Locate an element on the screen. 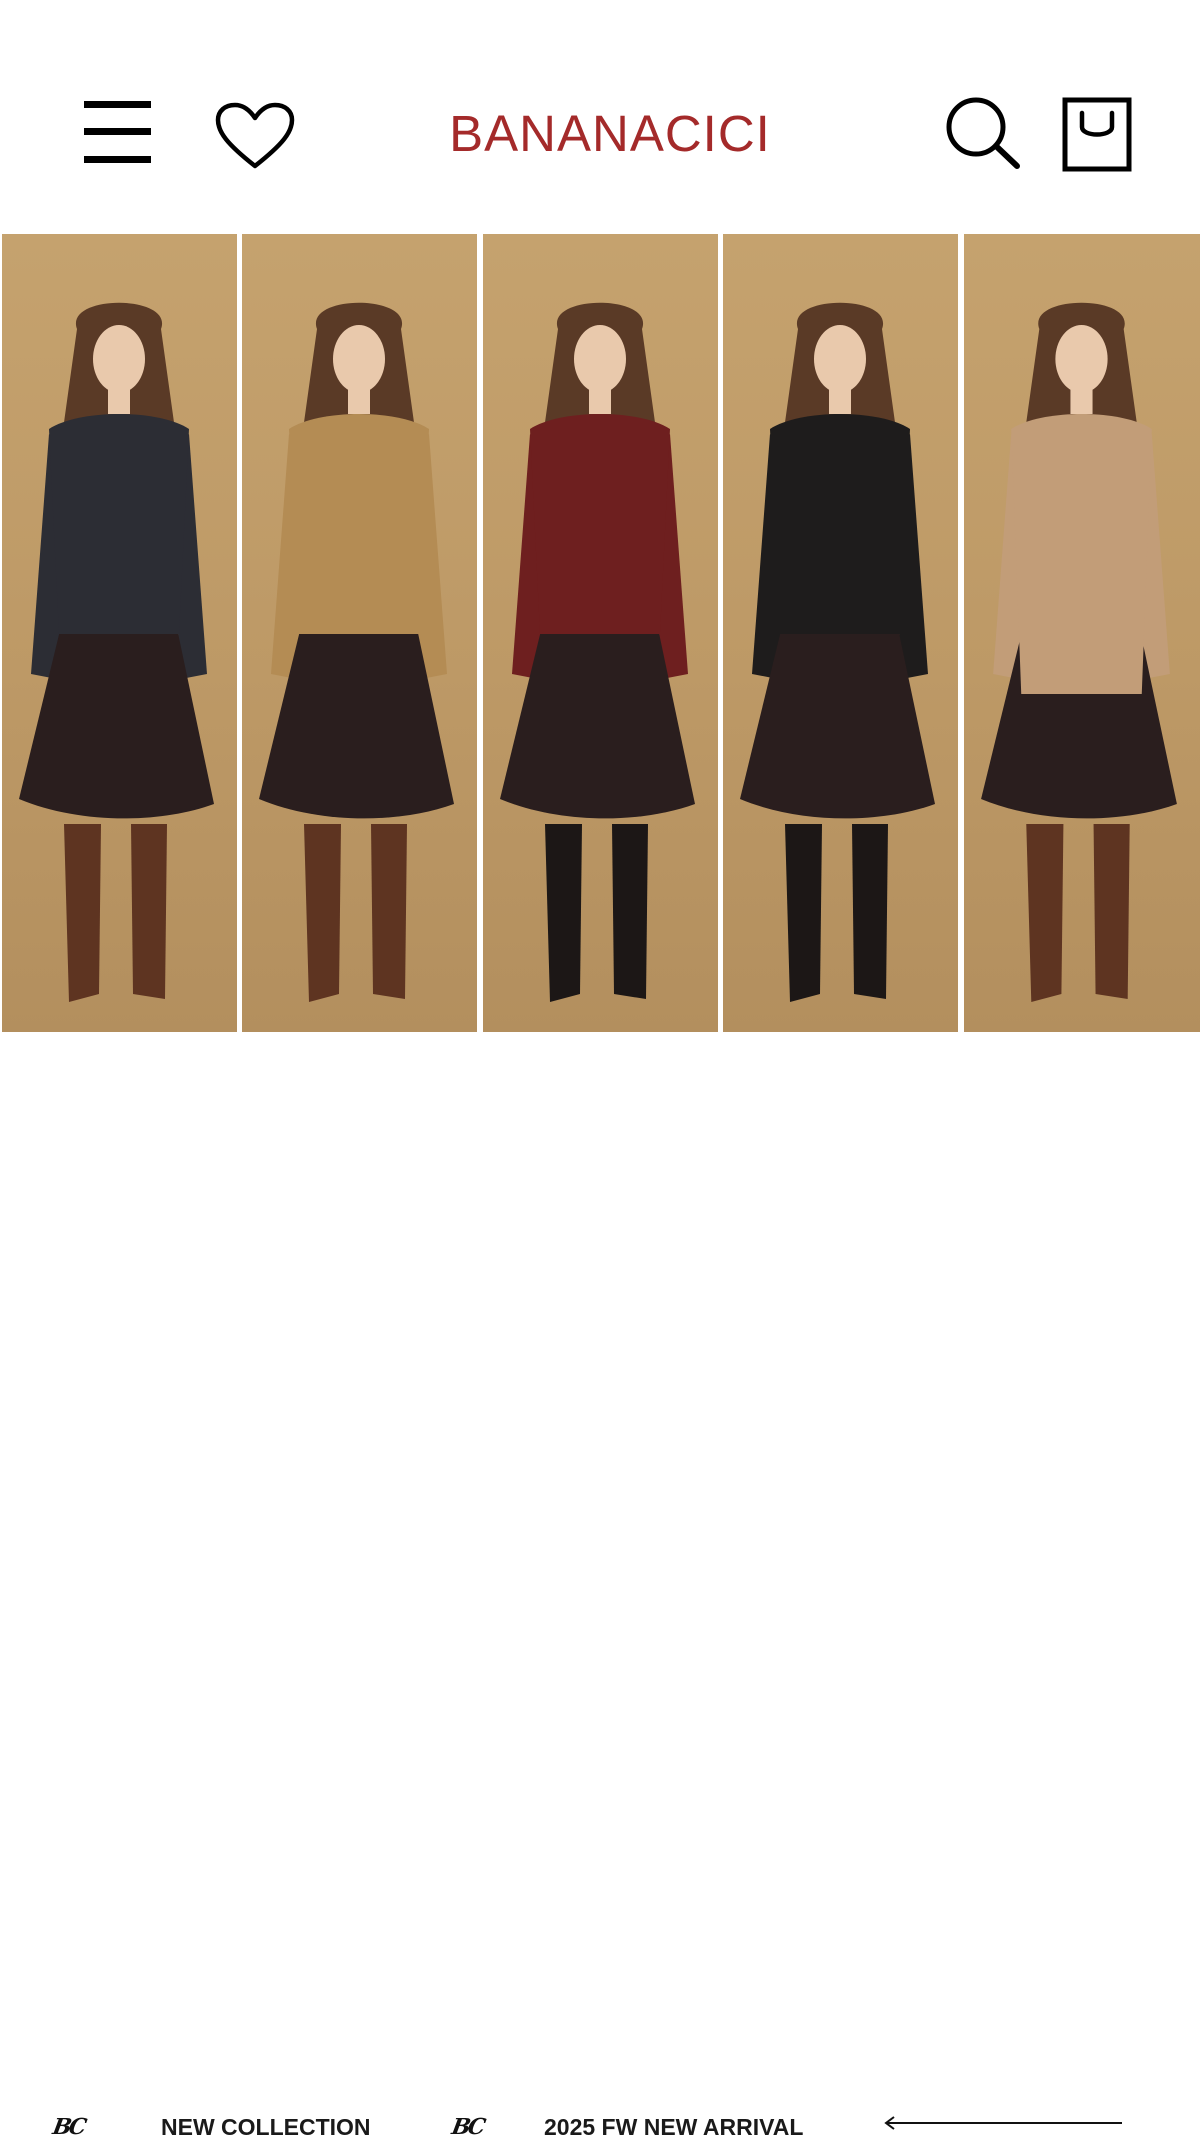  site-header: BANANACICI is located at coordinates (600, 117).